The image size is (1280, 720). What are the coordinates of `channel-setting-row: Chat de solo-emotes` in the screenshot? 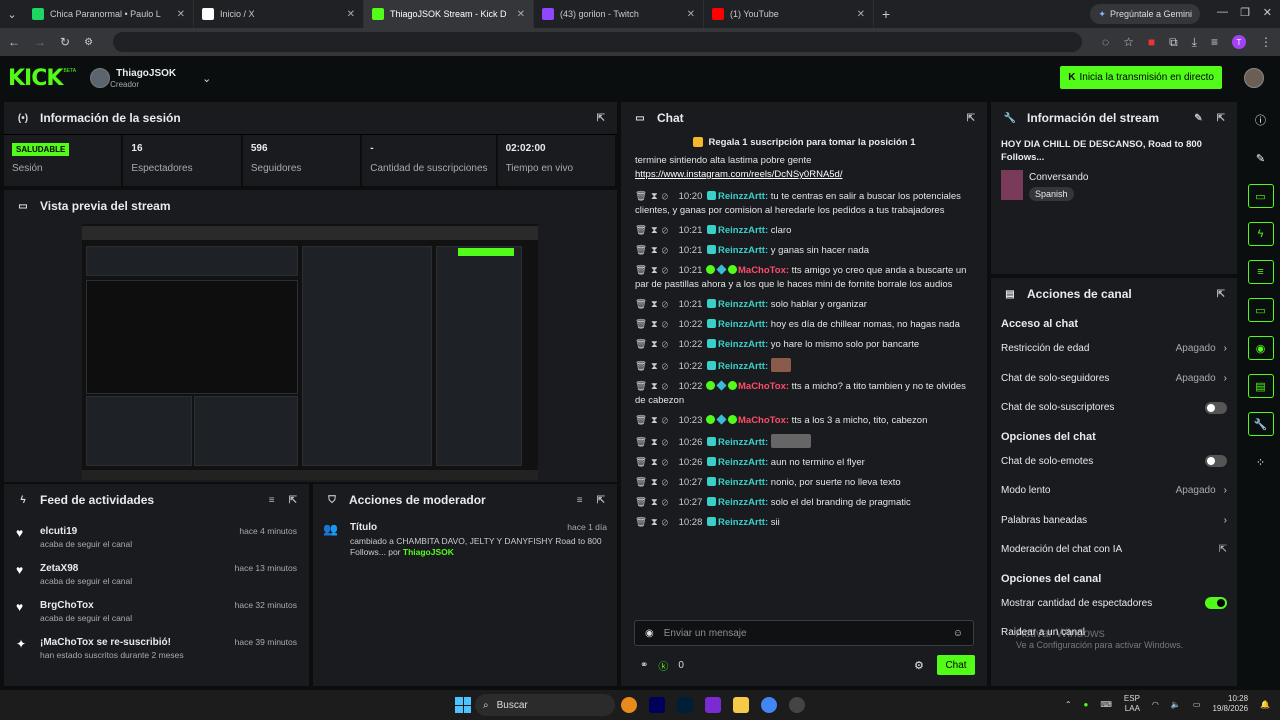 It's located at (1114, 462).